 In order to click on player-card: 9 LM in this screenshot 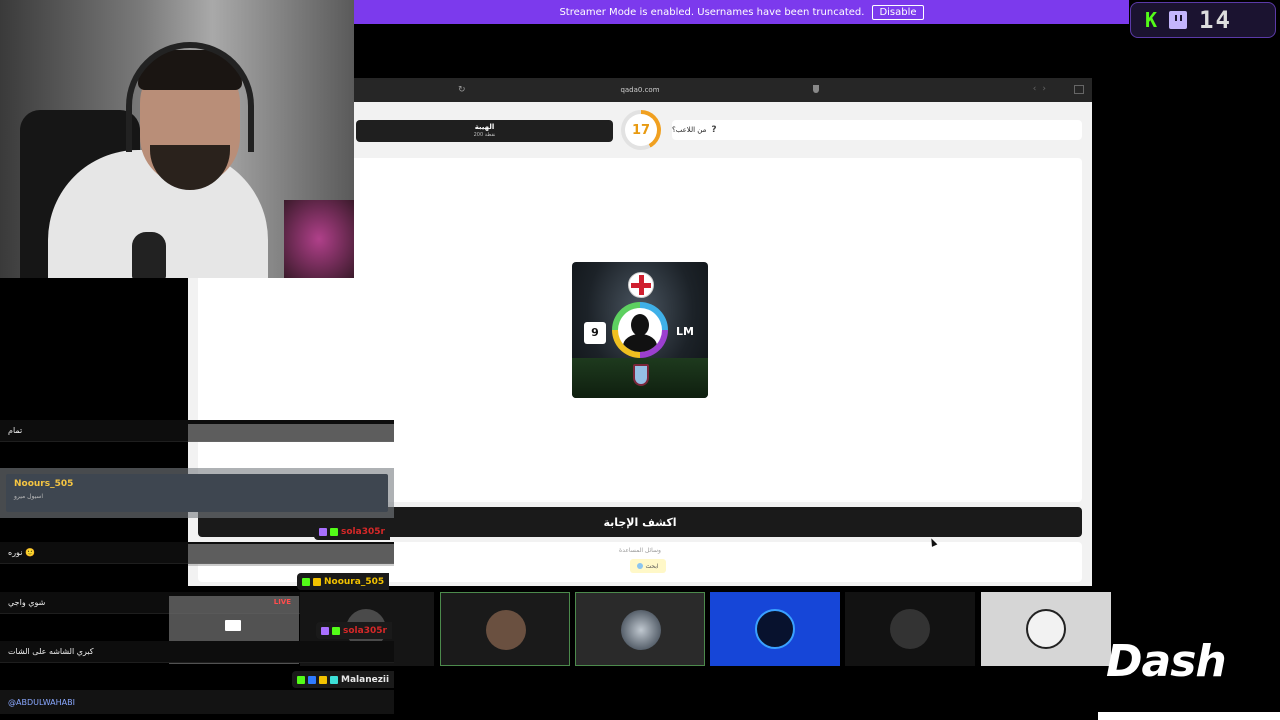, I will do `click(640, 330)`.